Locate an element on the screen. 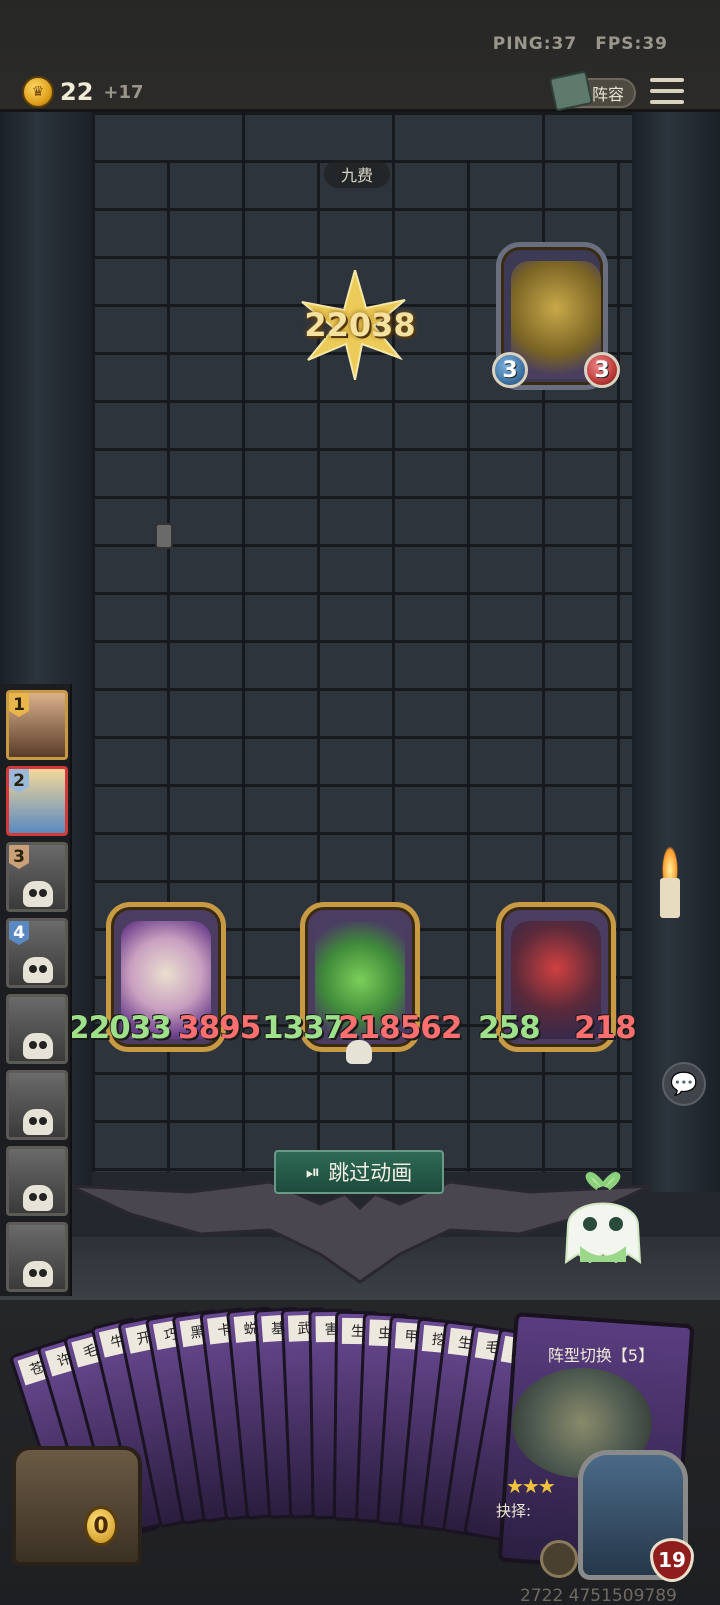 The width and height of the screenshot is (720, 1605). gold-counter: ♛ 22 +17 is located at coordinates (83, 92).